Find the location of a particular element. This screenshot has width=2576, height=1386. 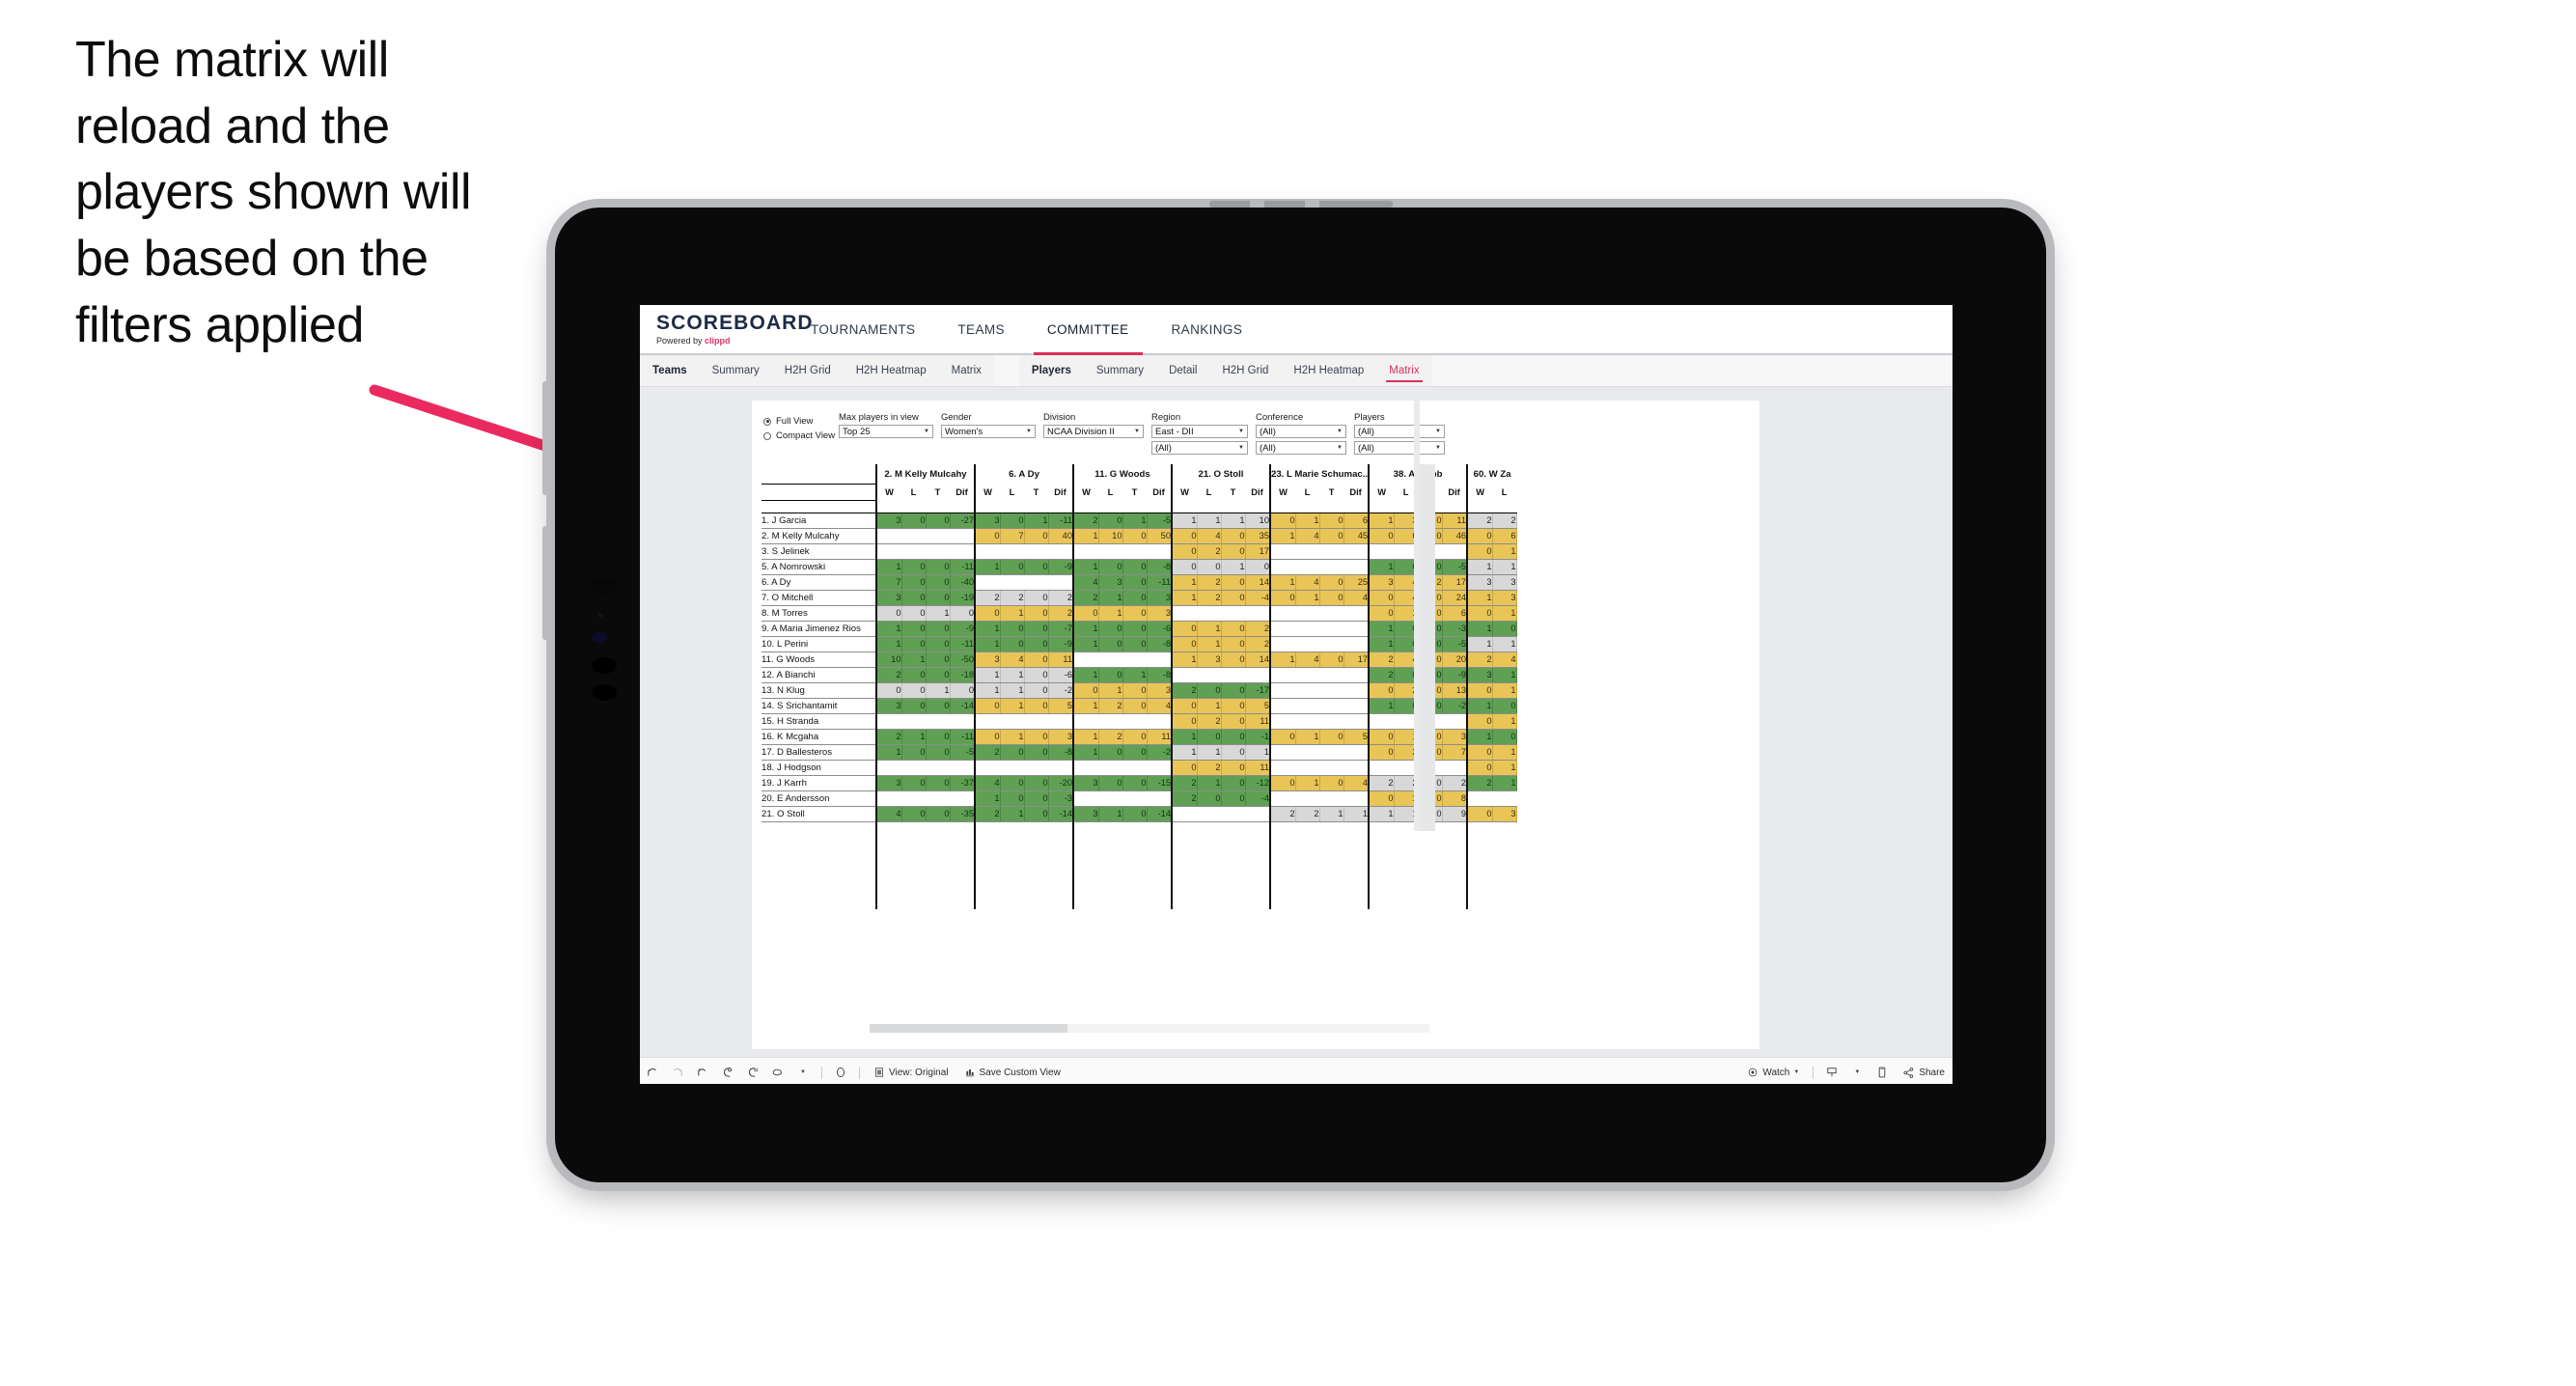

nav-tab-committee: COMMITTEE is located at coordinates (1088, 330).